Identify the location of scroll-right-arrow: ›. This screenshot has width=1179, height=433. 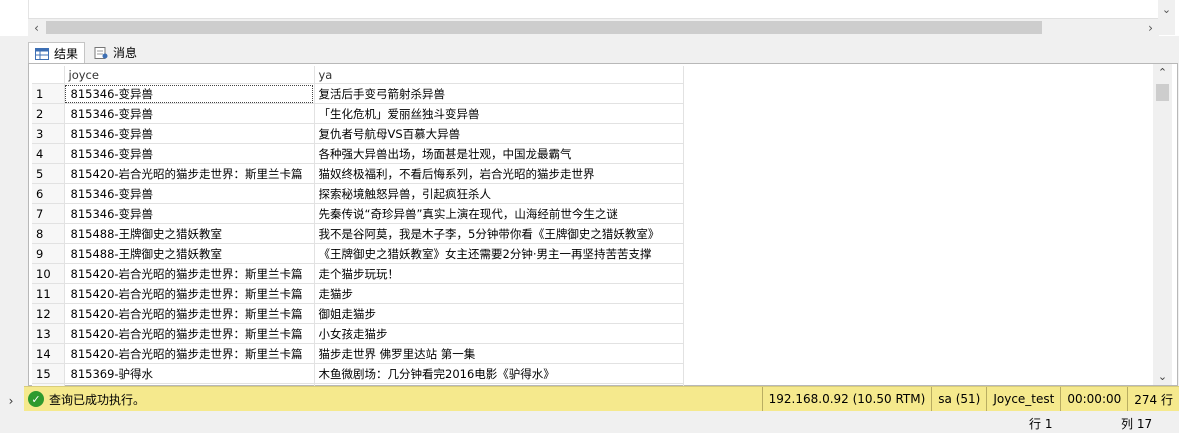
(1150, 27).